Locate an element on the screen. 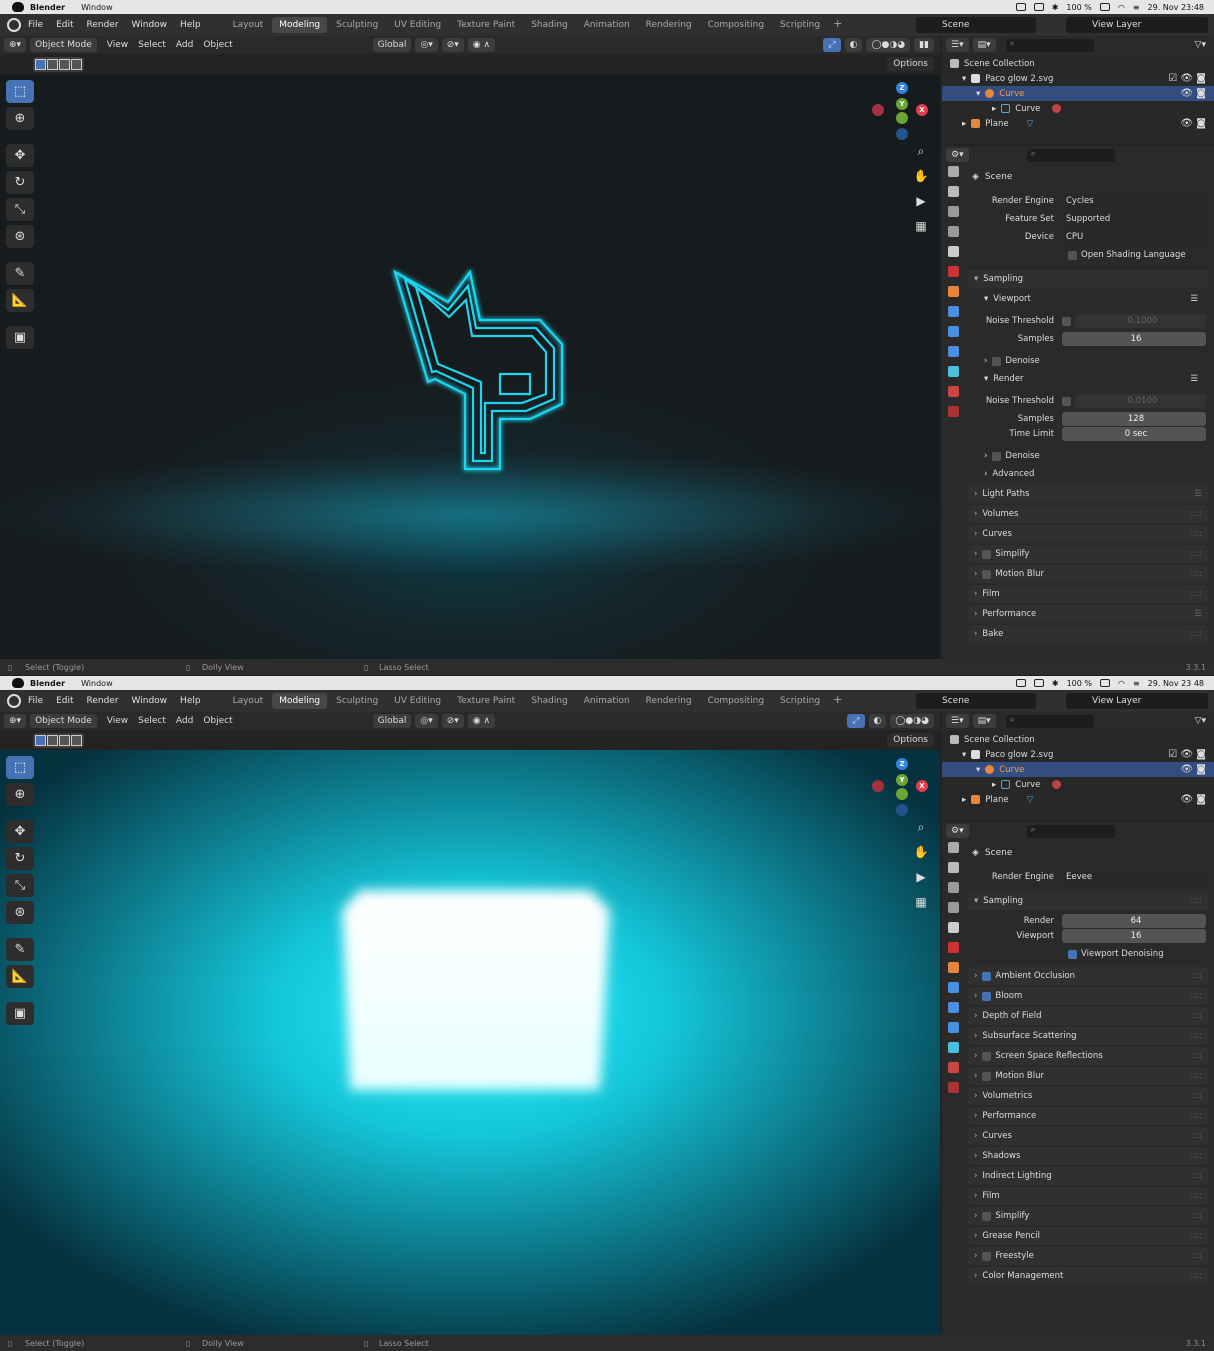 The height and width of the screenshot is (1351, 1214). outliner-scene-collection: Scene Collection is located at coordinates (1078, 739).